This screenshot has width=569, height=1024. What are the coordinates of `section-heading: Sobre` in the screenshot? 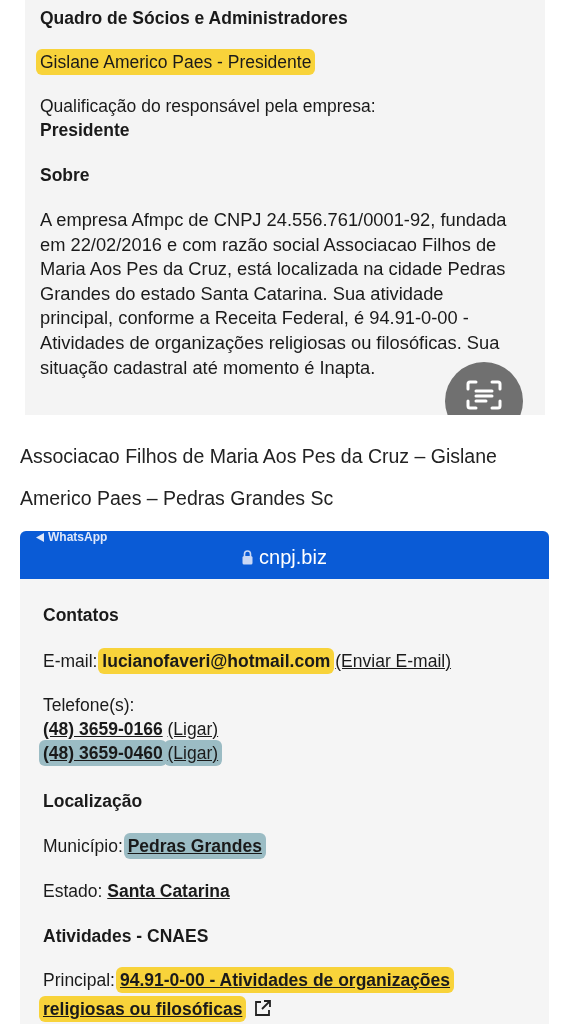 It's located at (65, 175).